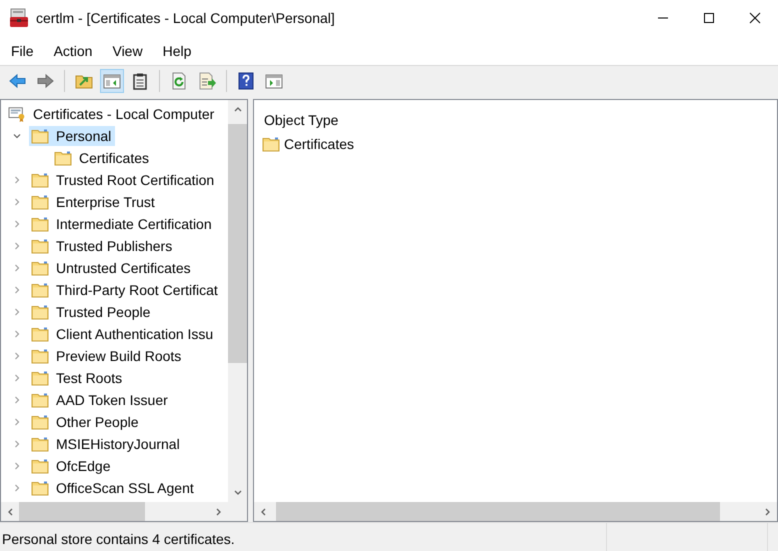  Describe the element at coordinates (112, 268) in the screenshot. I see `tree-item: Untrusted Certificates` at that location.